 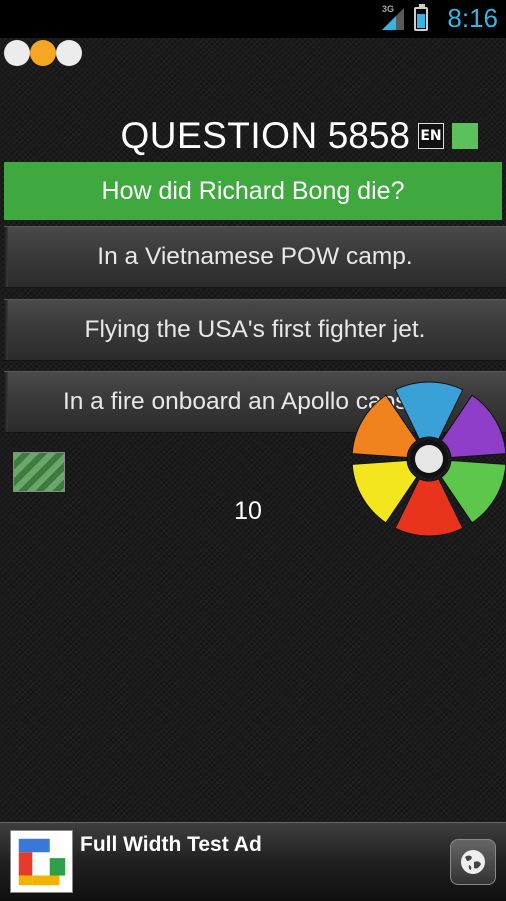 What do you see at coordinates (171, 845) in the screenshot?
I see `ad-title: Full Width Test Ad` at bounding box center [171, 845].